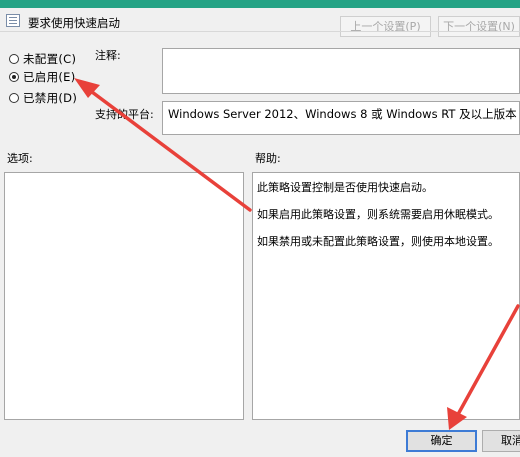  What do you see at coordinates (108, 55) in the screenshot?
I see `comment-label: 注释:` at bounding box center [108, 55].